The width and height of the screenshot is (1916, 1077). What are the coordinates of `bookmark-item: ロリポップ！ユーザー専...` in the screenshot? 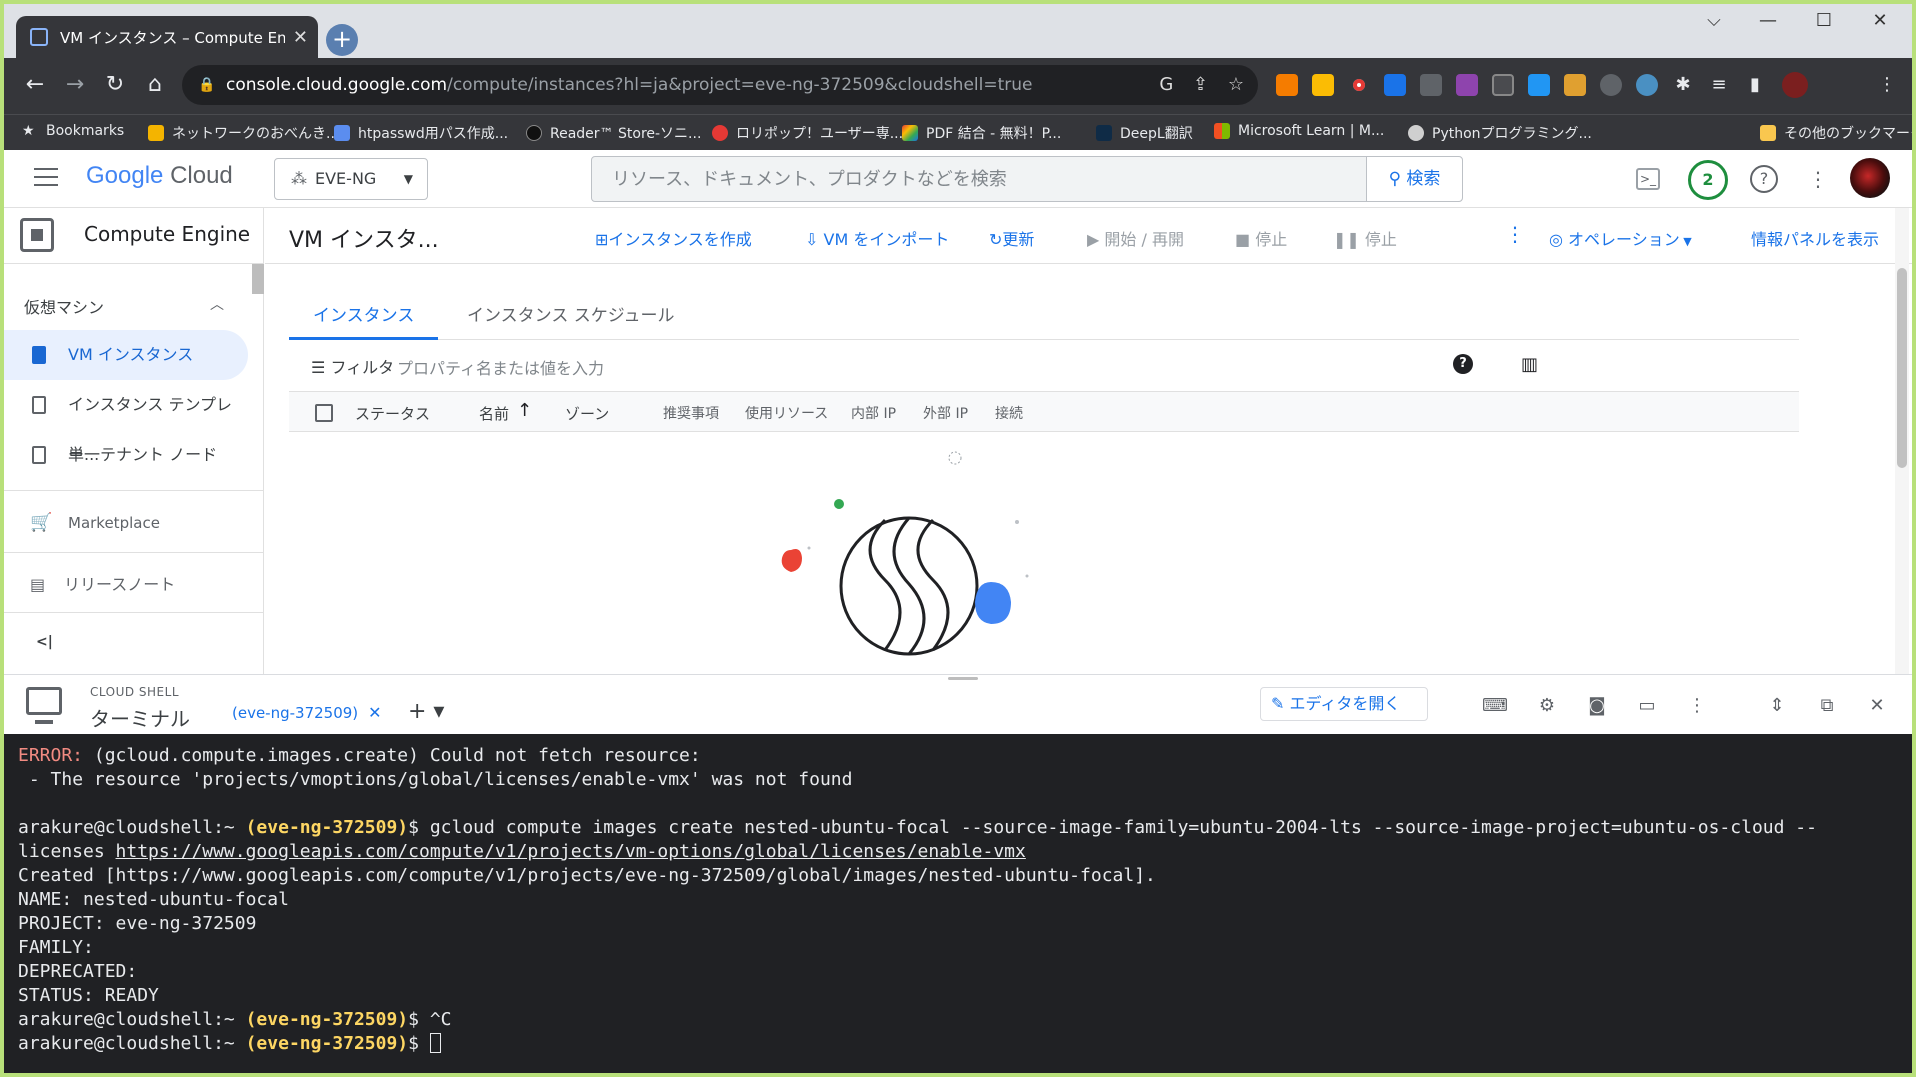 It's located at (807, 133).